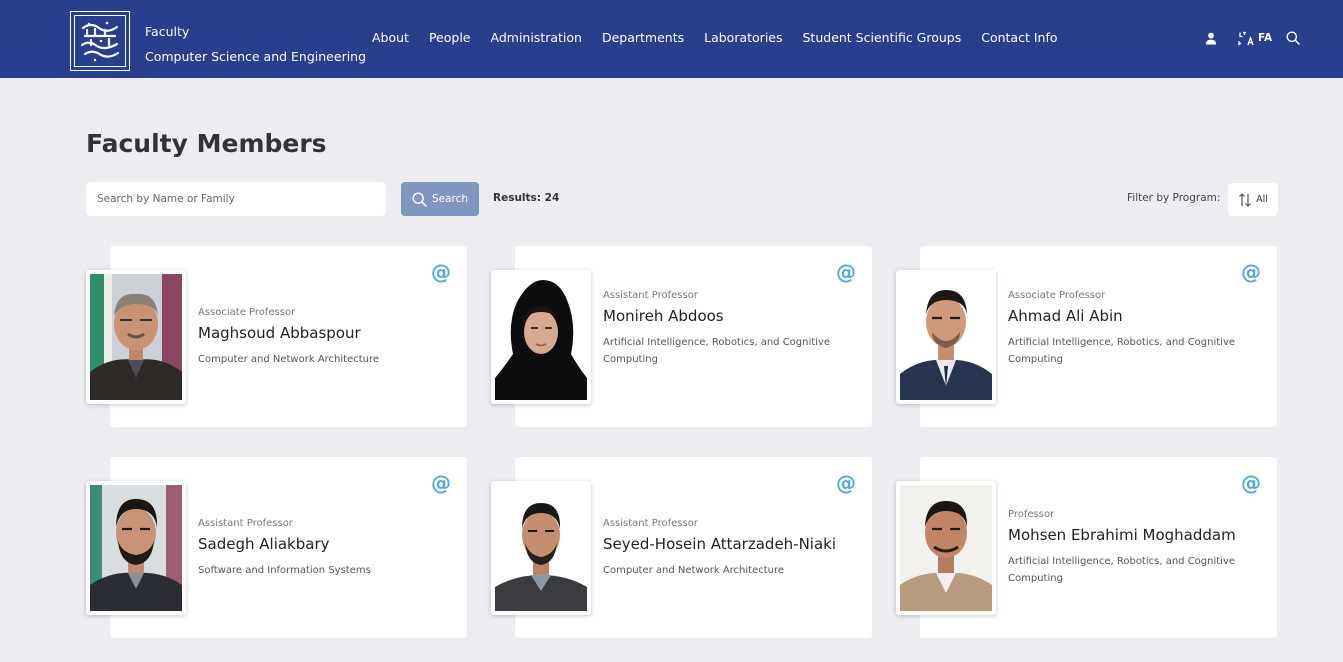  Describe the element at coordinates (450, 199) in the screenshot. I see `search-button-label: Search` at that location.